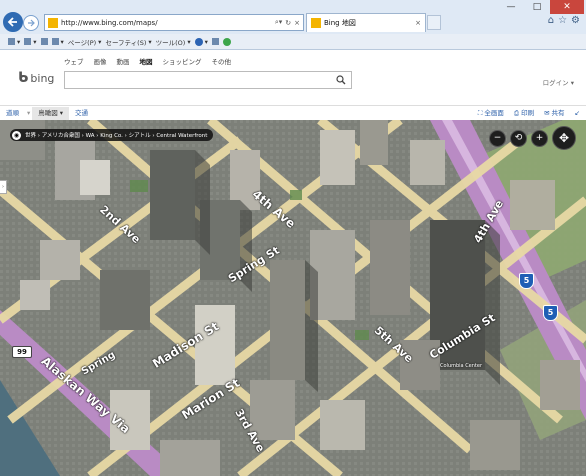  I want to click on search-input, so click(208, 80).